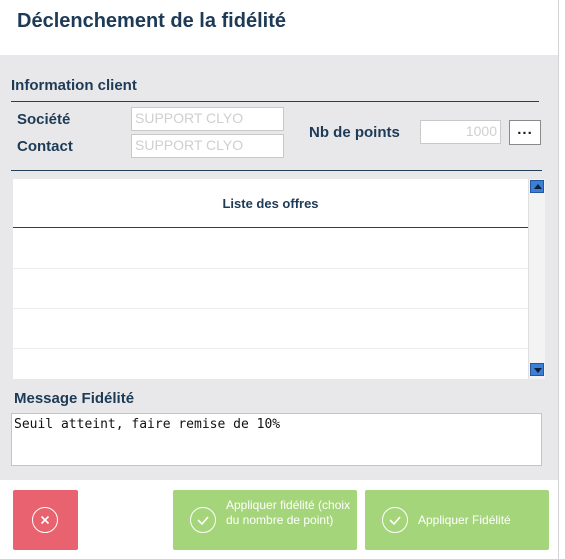  What do you see at coordinates (276, 170) in the screenshot?
I see `offers-divider` at bounding box center [276, 170].